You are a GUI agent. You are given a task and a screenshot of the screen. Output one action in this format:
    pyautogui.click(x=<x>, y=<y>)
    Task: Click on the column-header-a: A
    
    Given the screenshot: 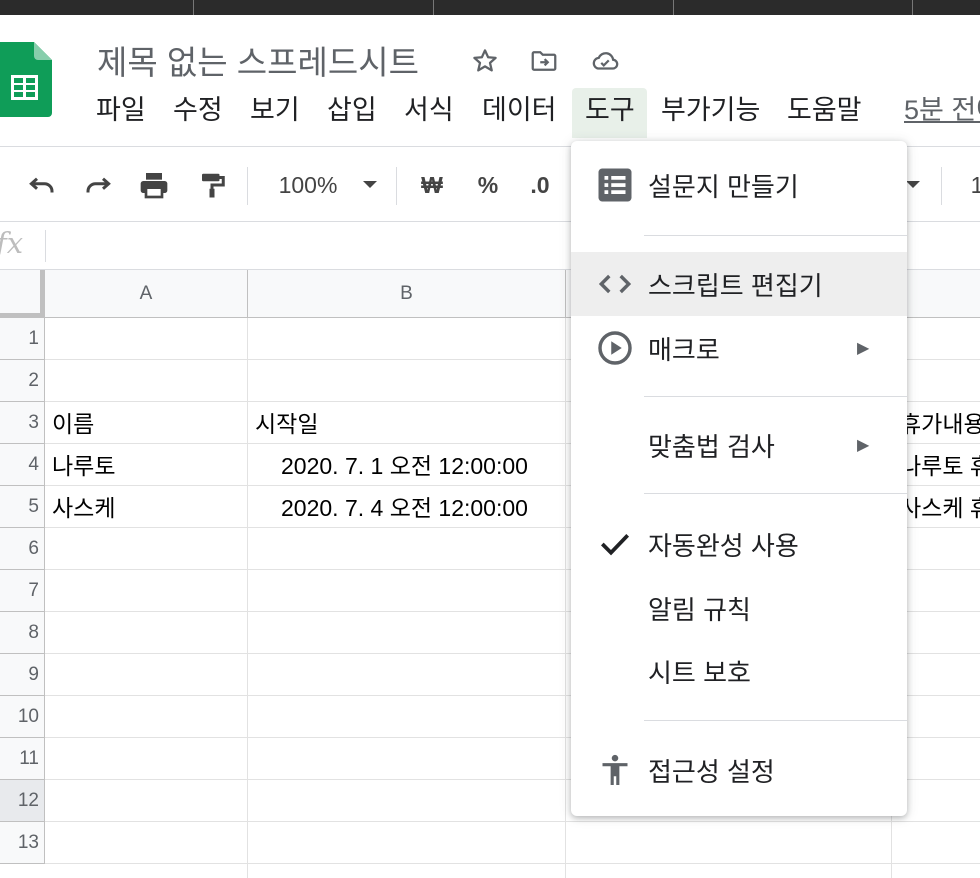 What is the action you would take?
    pyautogui.click(x=146, y=294)
    